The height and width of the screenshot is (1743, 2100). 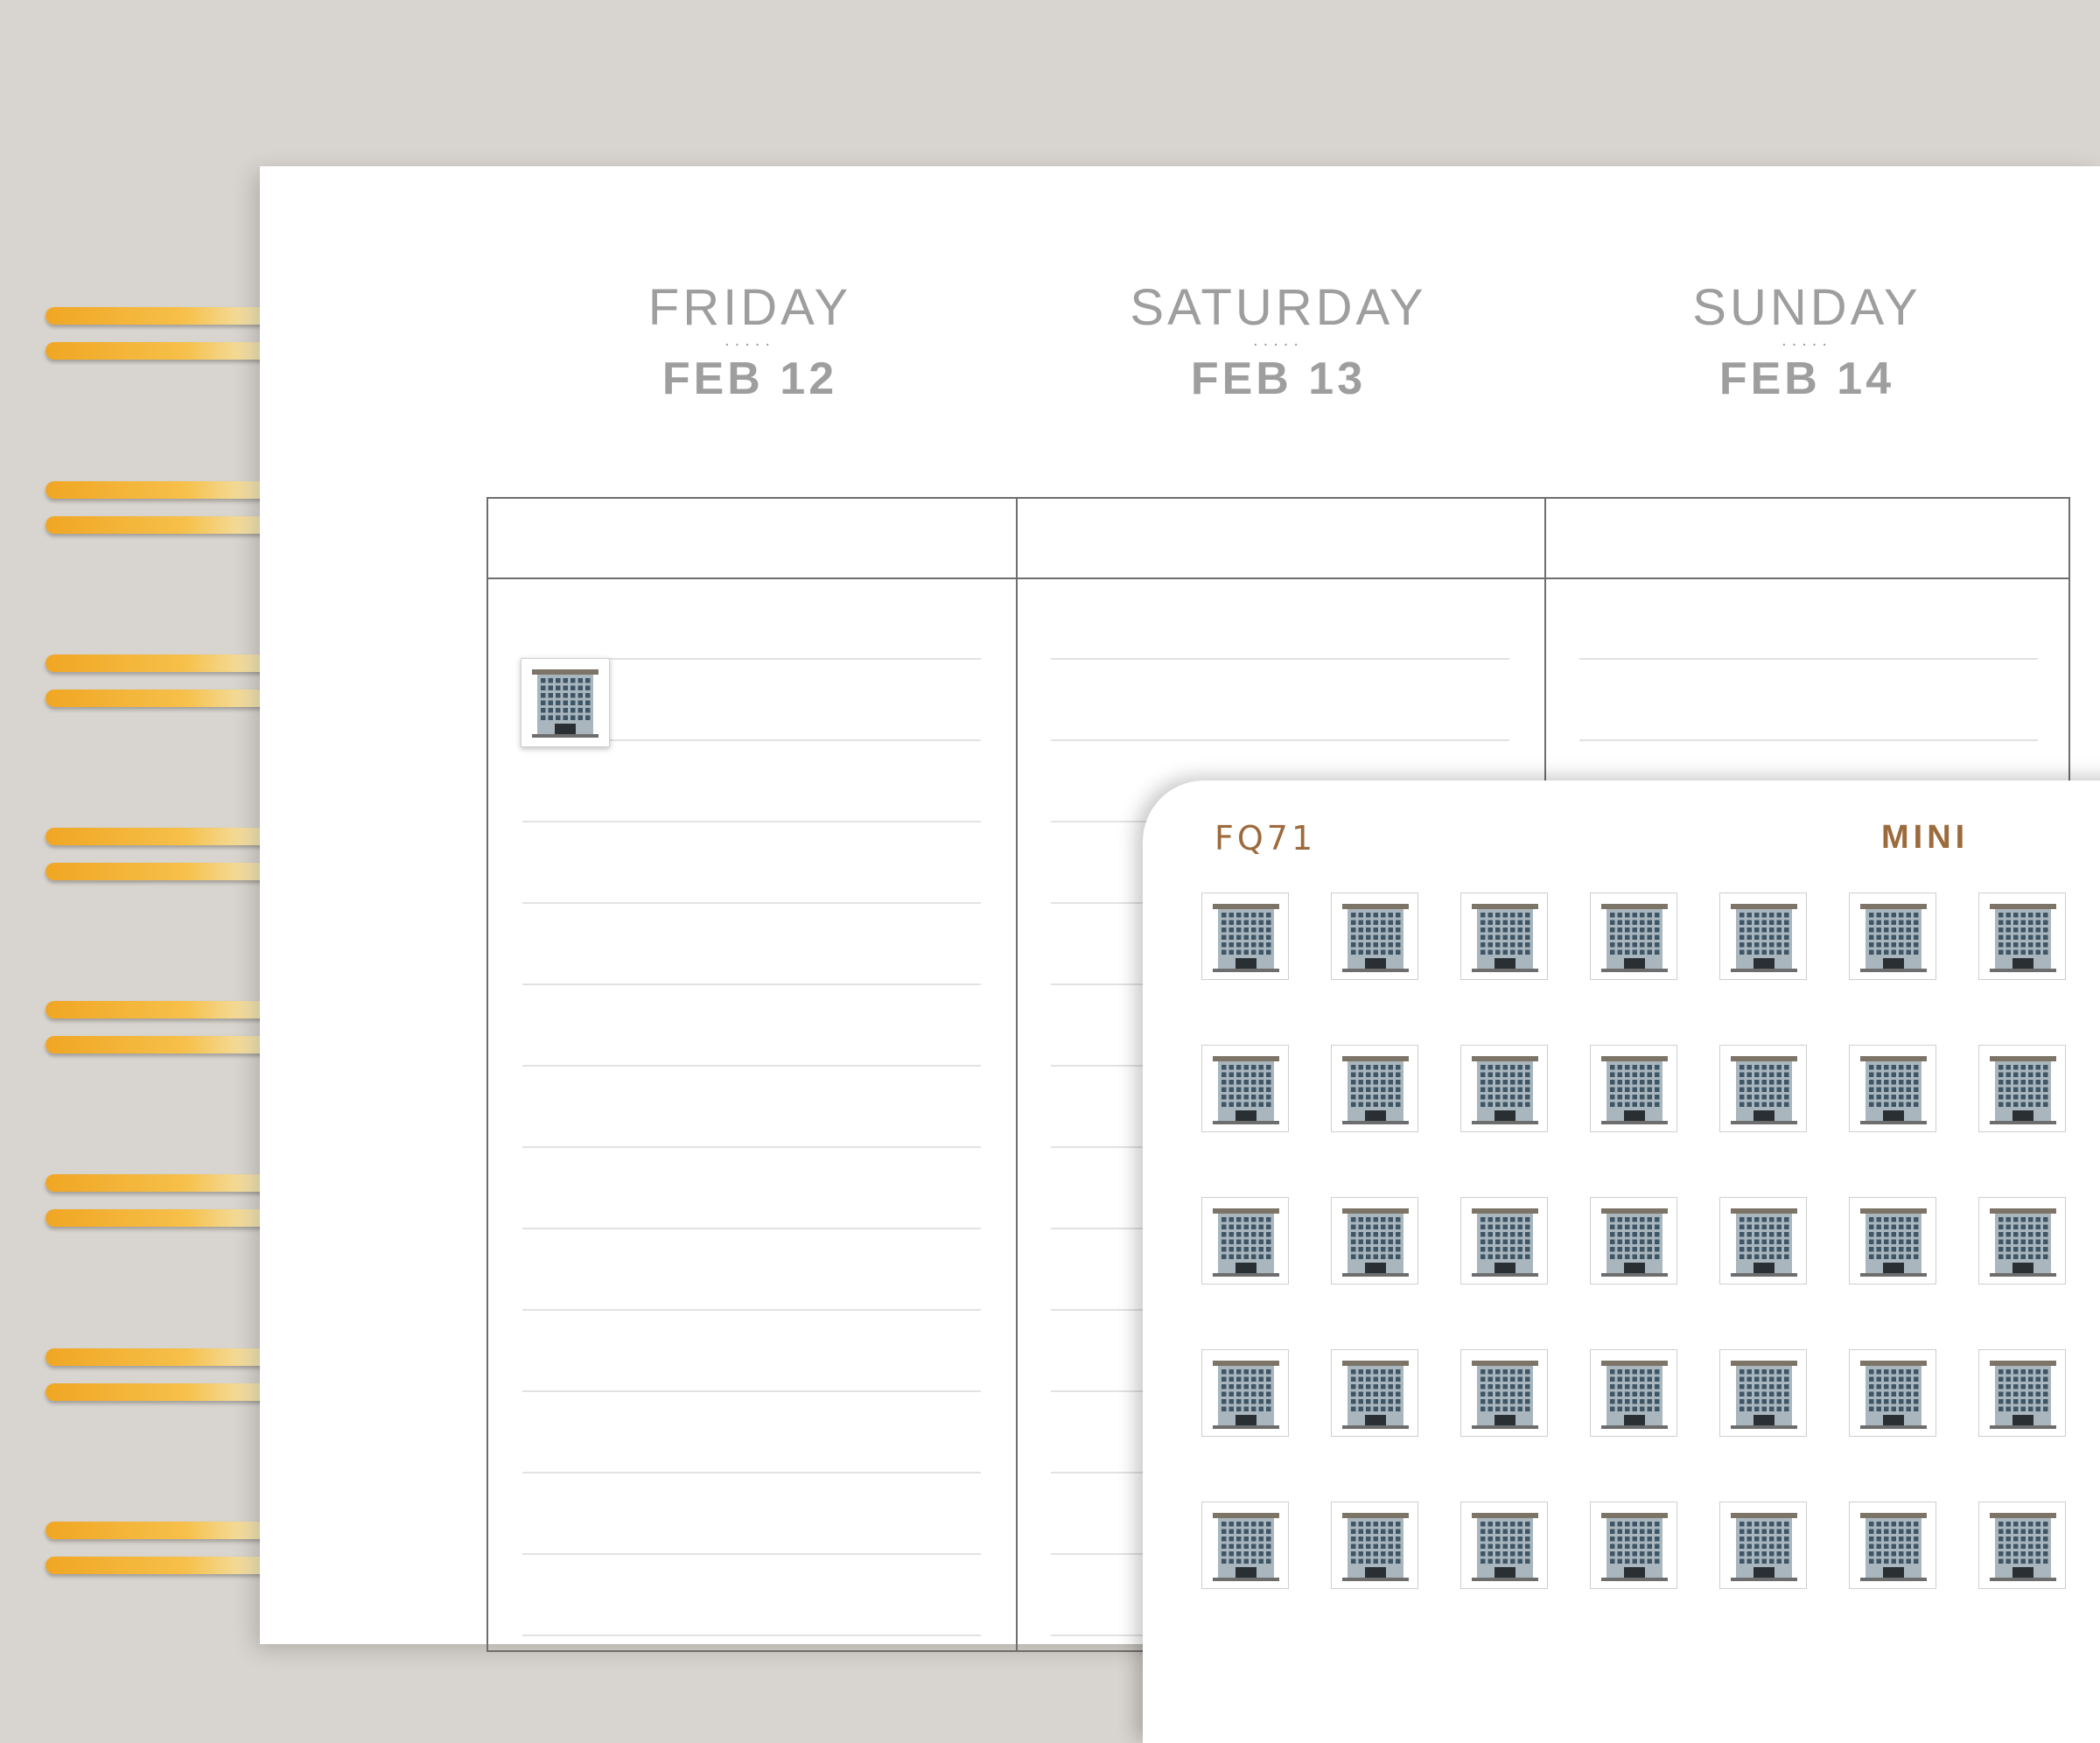 What do you see at coordinates (750, 307) in the screenshot?
I see `day-name: FRIDAY` at bounding box center [750, 307].